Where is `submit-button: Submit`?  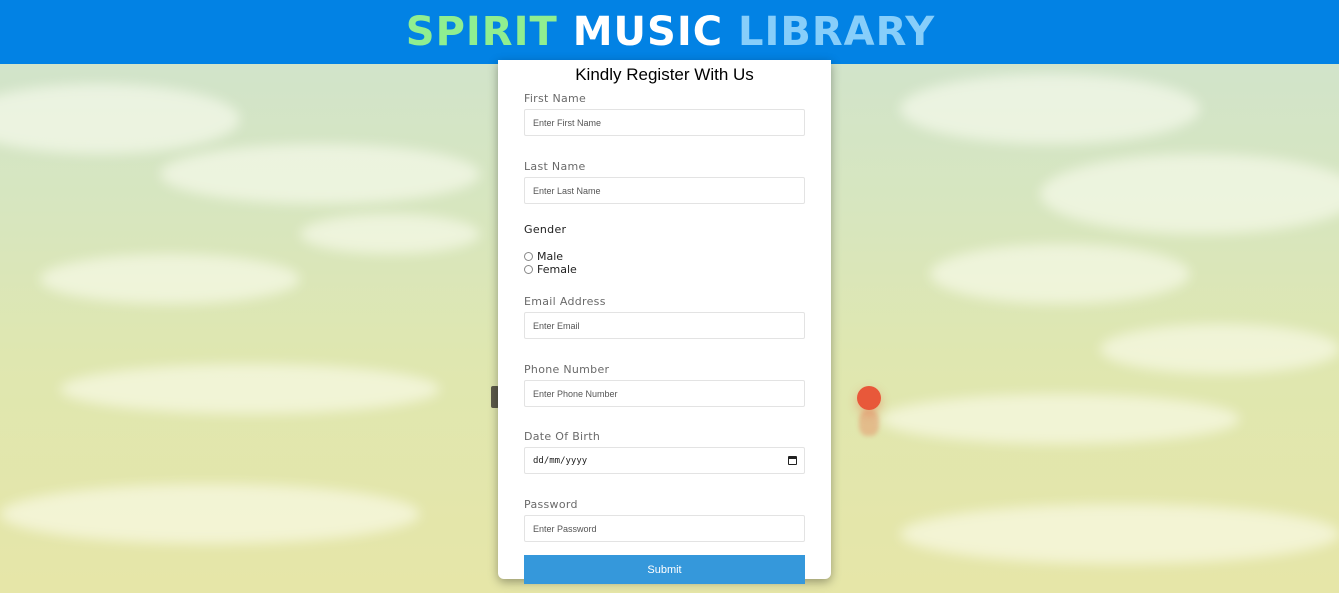
submit-button: Submit is located at coordinates (664, 569).